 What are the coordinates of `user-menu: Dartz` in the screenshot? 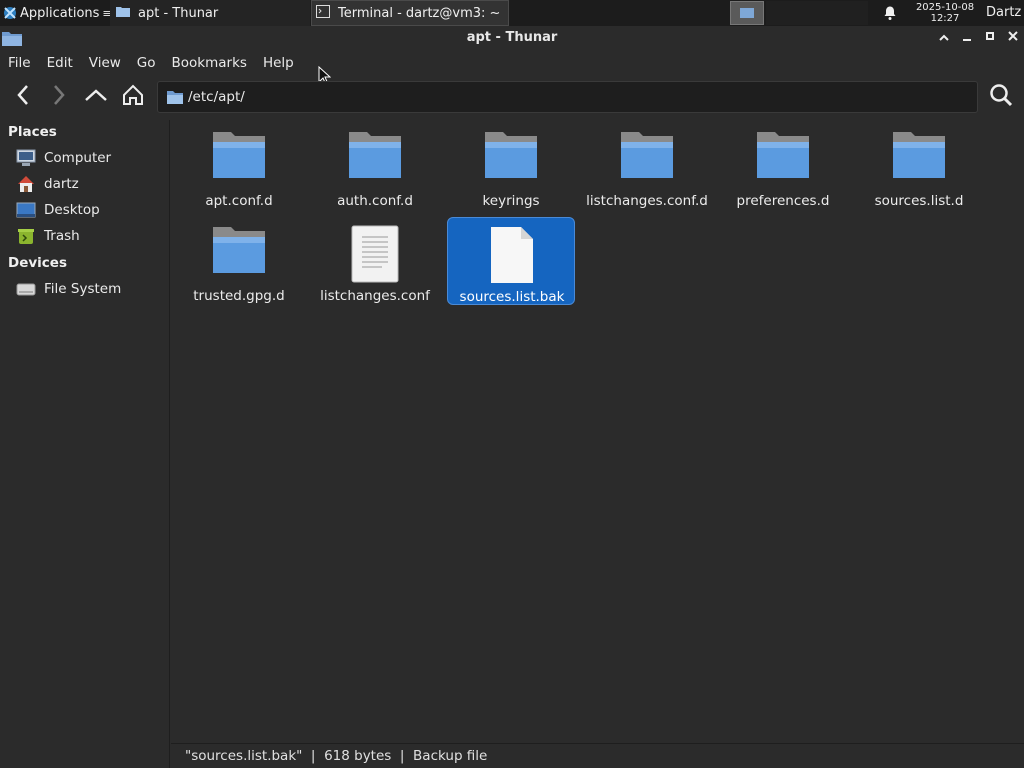 It's located at (1003, 13).